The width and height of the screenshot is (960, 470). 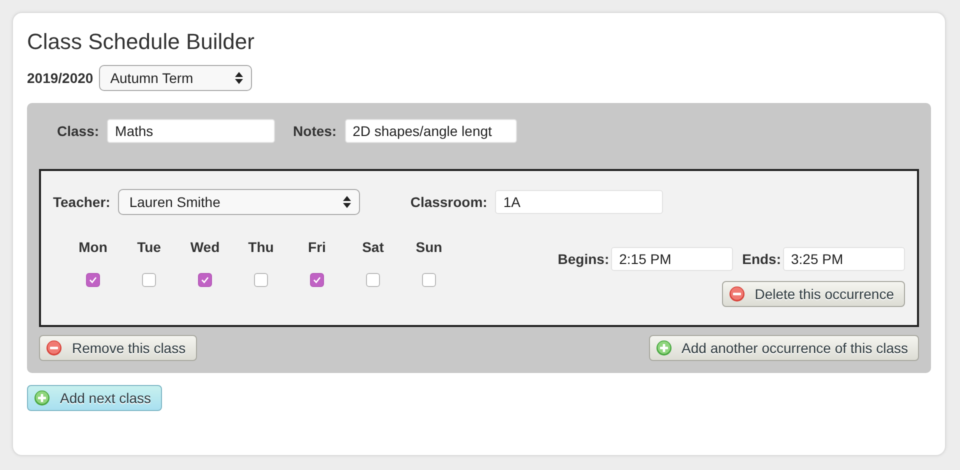 I want to click on add-button: Add another occurrence of this class, so click(x=783, y=348).